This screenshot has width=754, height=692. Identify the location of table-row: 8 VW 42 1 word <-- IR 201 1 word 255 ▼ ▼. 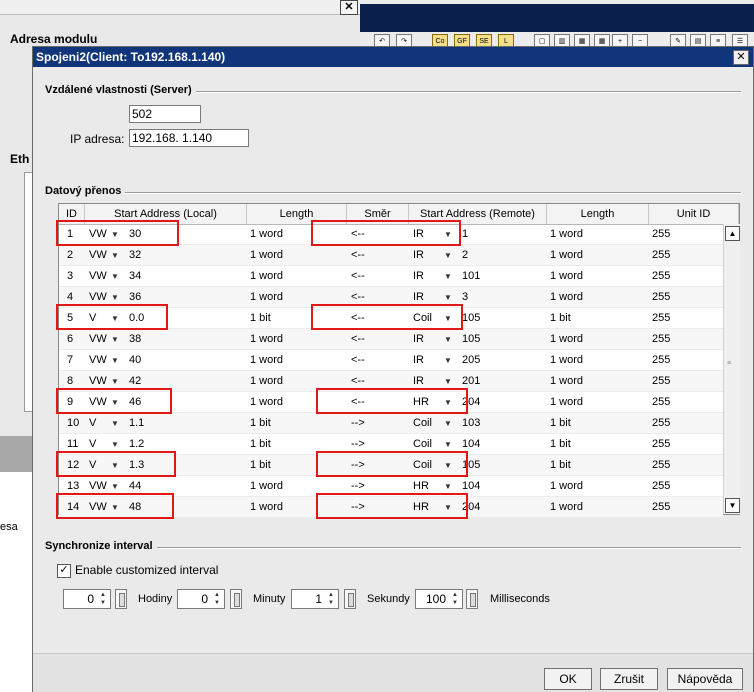
(391, 381).